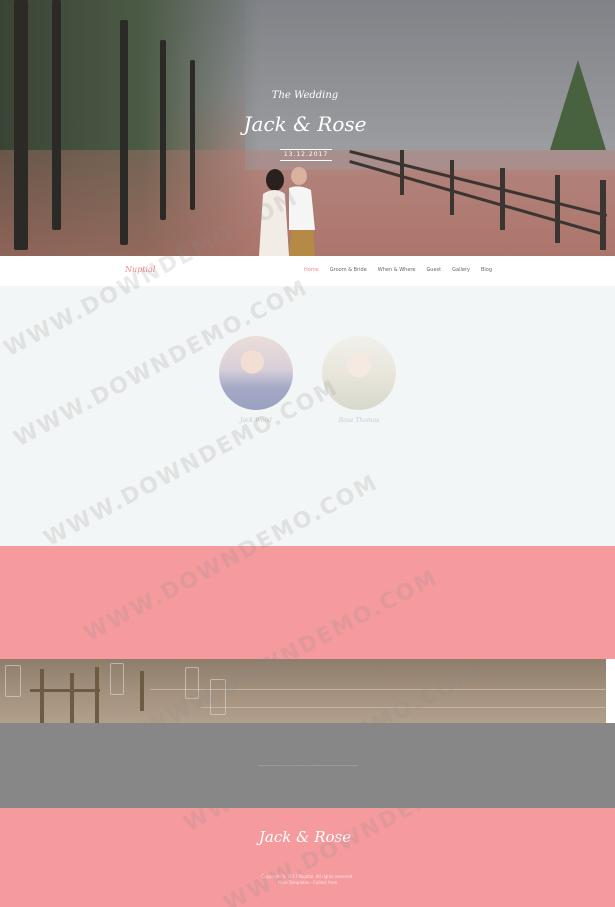 The image size is (615, 907). What do you see at coordinates (307, 602) in the screenshot?
I see `countdown-section` at bounding box center [307, 602].